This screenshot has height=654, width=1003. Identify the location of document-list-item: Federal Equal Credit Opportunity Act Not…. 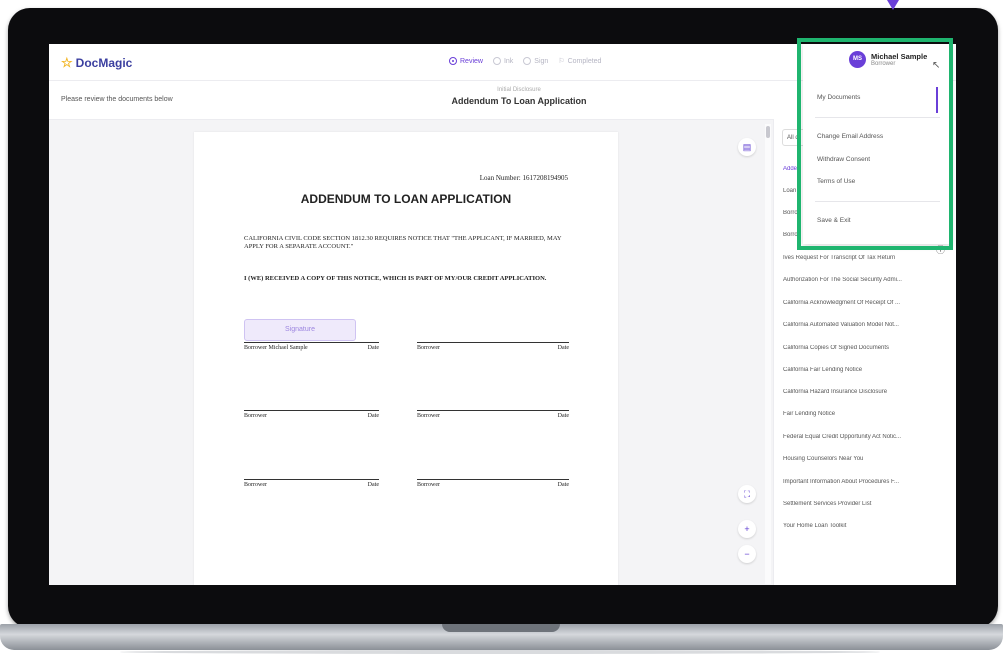
(852, 437).